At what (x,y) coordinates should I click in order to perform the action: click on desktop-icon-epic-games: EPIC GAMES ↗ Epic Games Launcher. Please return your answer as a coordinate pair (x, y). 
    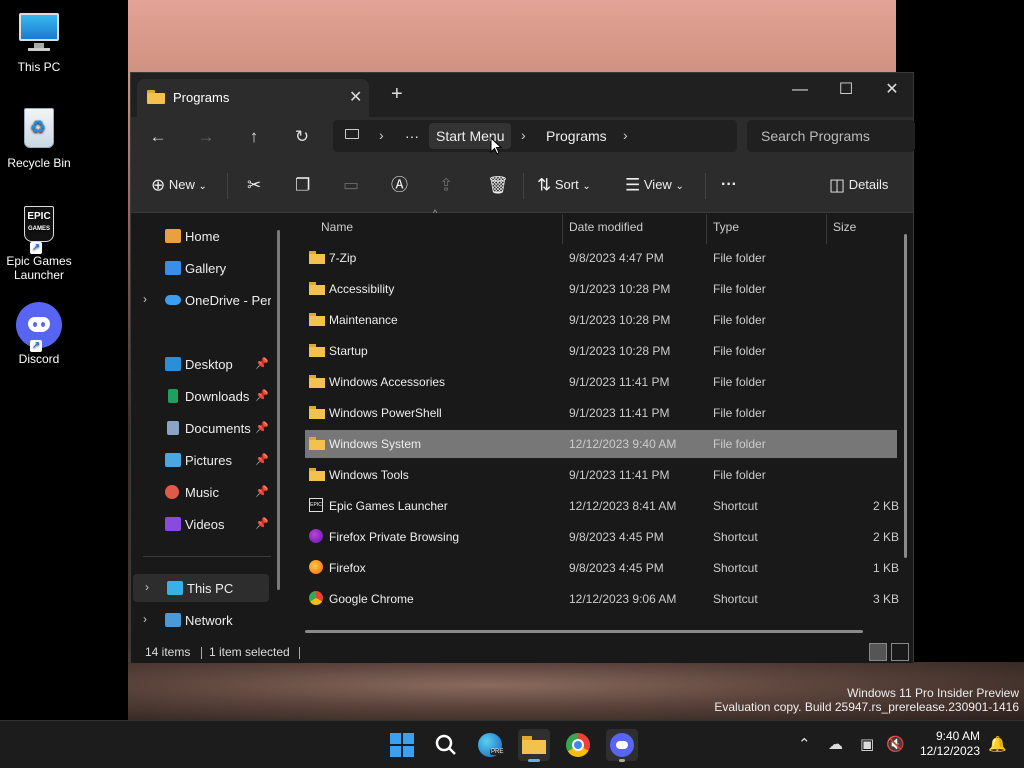
    Looking at the image, I should click on (39, 243).